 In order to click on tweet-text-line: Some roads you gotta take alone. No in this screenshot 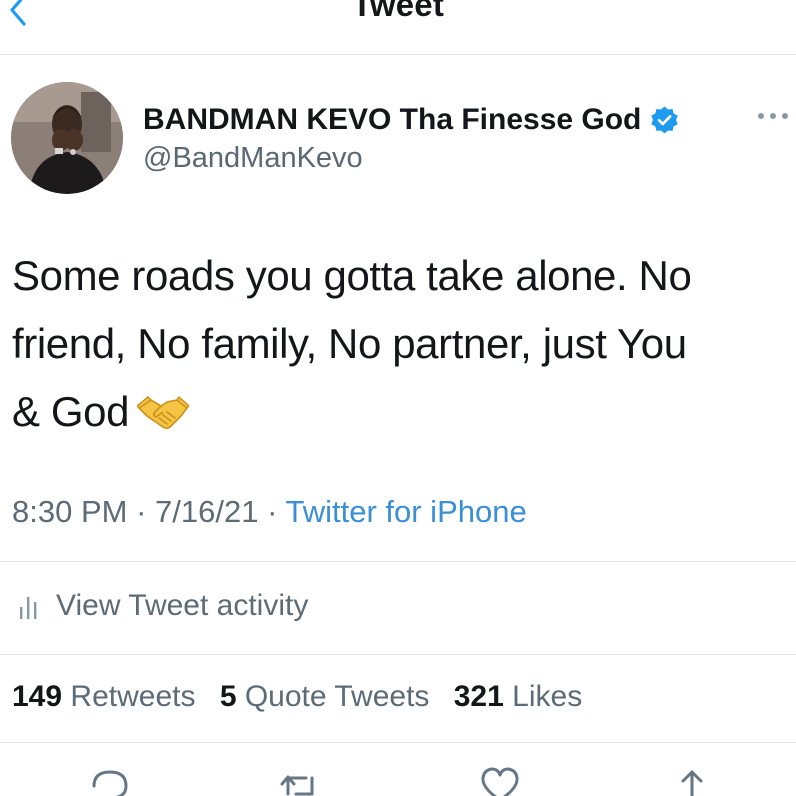, I will do `click(352, 275)`.